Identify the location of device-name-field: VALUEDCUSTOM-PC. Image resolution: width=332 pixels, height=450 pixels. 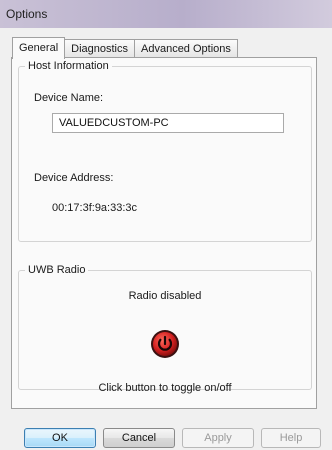
(168, 123).